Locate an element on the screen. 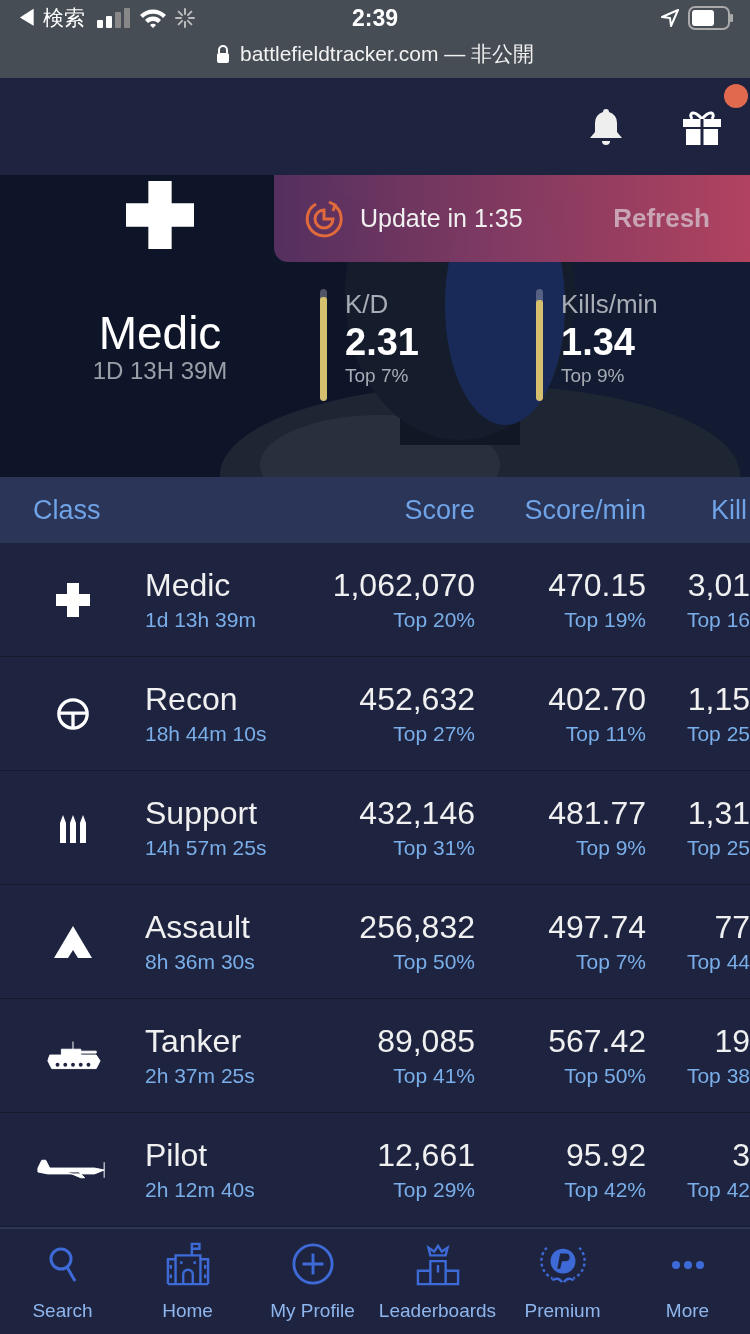 This screenshot has width=750, height=1334. score-per-minute-rank: Top 11% is located at coordinates (605, 733).